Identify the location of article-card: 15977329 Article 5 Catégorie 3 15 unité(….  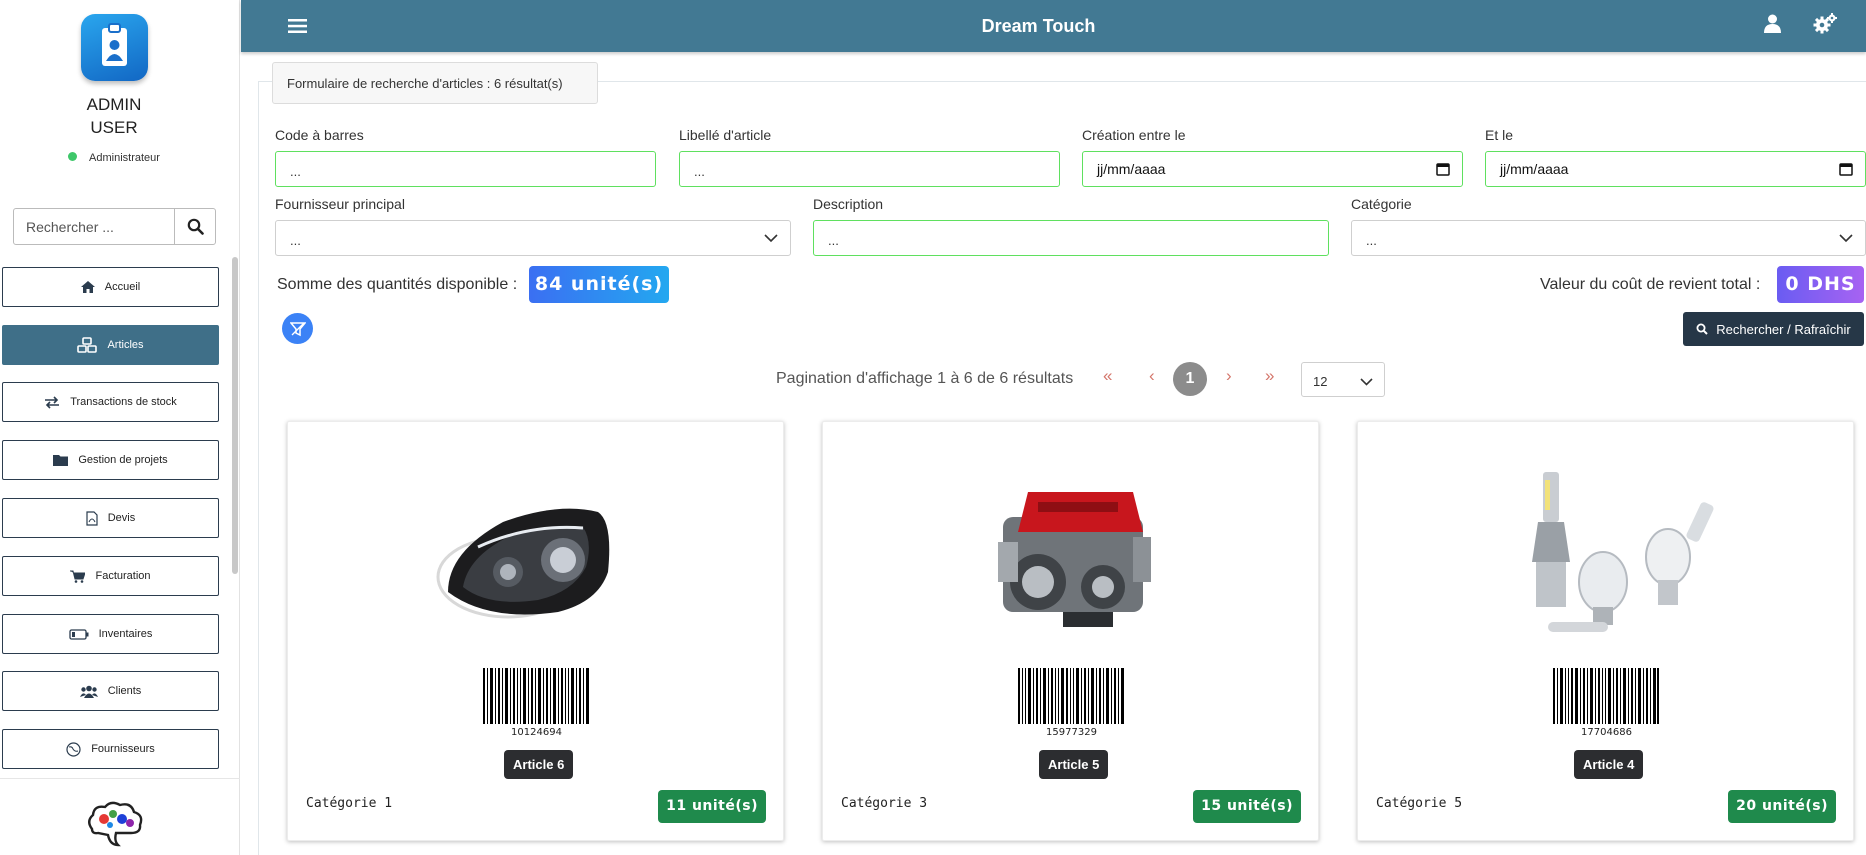
(1070, 631).